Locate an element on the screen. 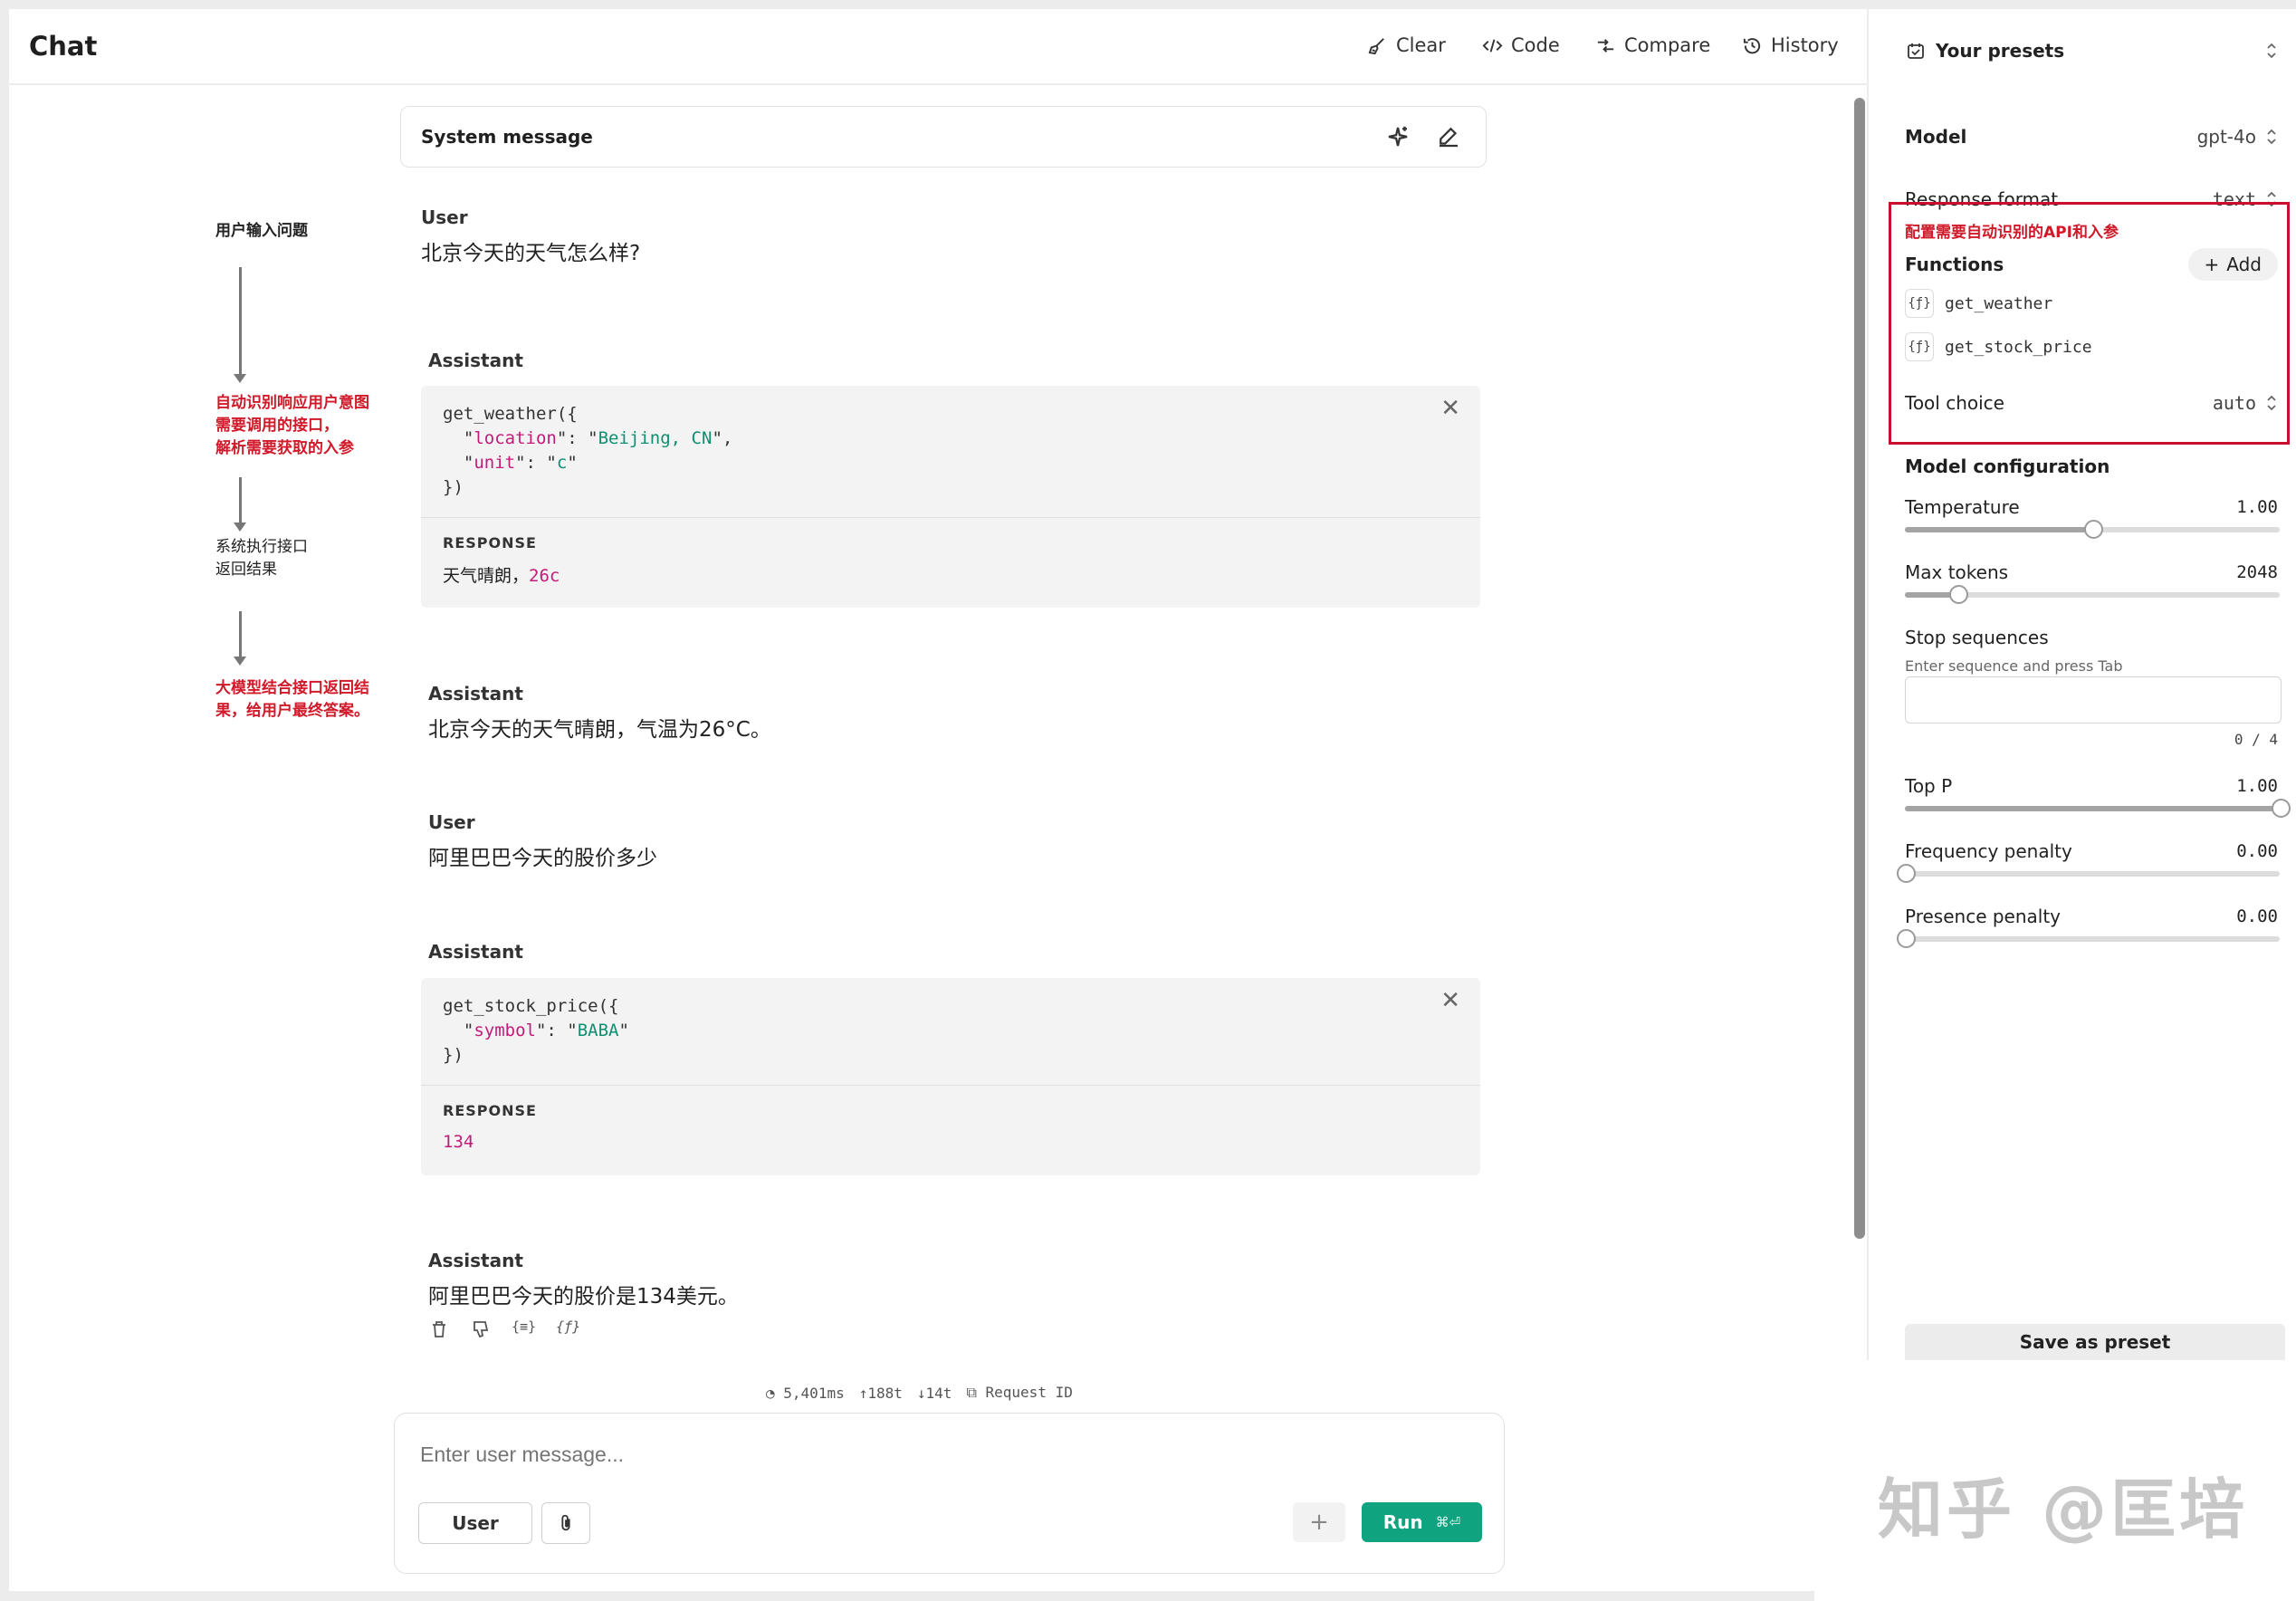 Image resolution: width=2296 pixels, height=1601 pixels. top-p-slider is located at coordinates (2098, 808).